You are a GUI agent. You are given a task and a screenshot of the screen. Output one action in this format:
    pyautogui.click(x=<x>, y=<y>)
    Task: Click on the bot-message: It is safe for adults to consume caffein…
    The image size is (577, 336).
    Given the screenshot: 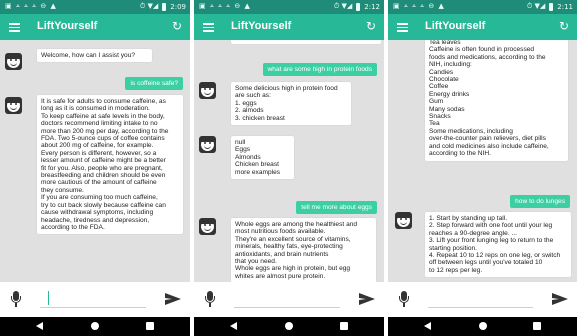 What is the action you would take?
    pyautogui.click(x=110, y=165)
    